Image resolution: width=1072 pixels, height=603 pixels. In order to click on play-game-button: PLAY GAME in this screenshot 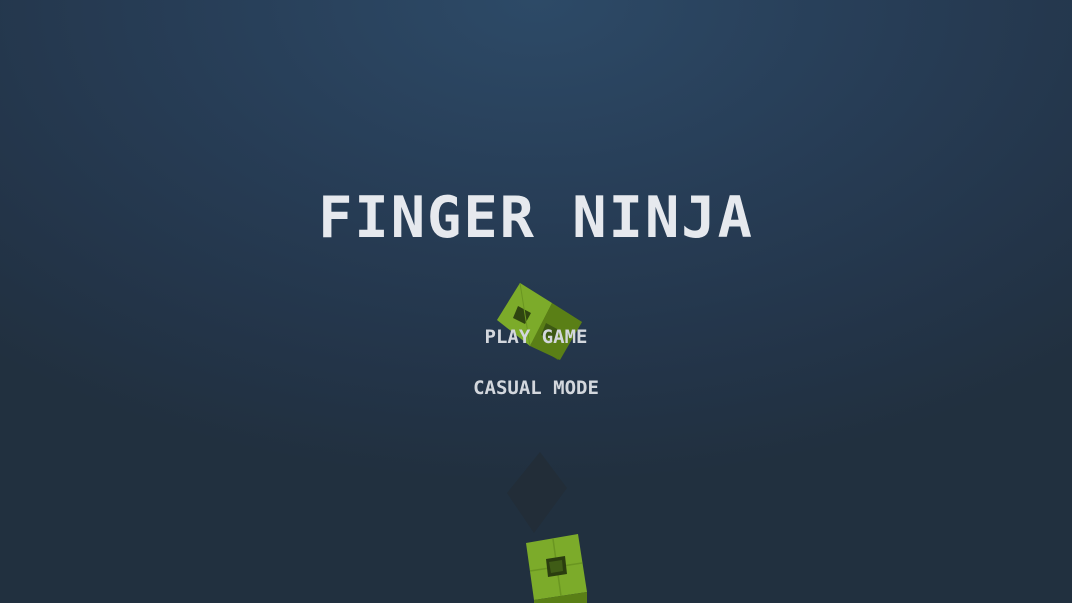, I will do `click(536, 337)`.